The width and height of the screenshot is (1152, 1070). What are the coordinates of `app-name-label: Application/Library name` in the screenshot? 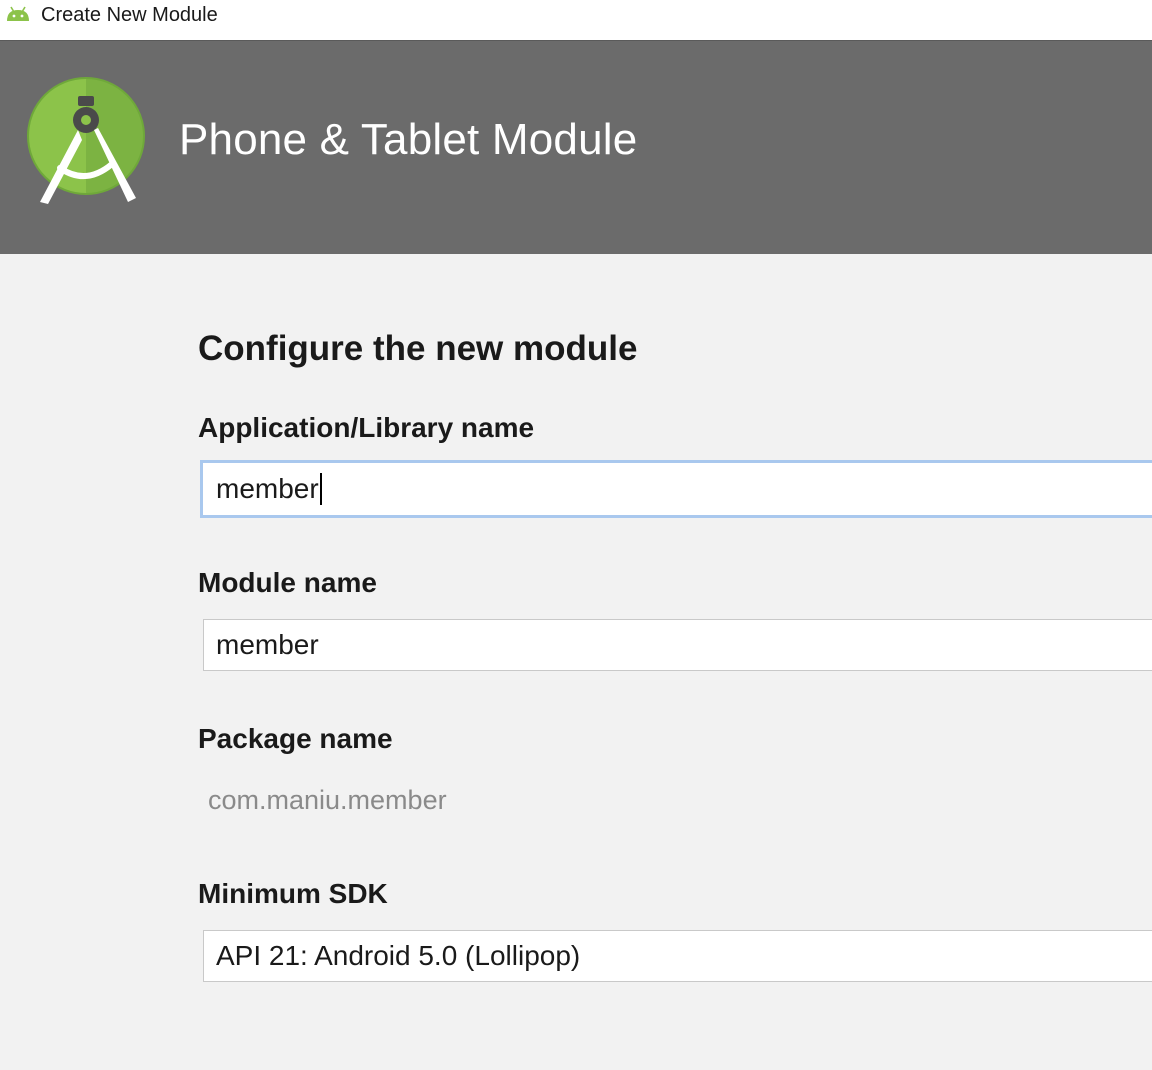 It's located at (366, 427).